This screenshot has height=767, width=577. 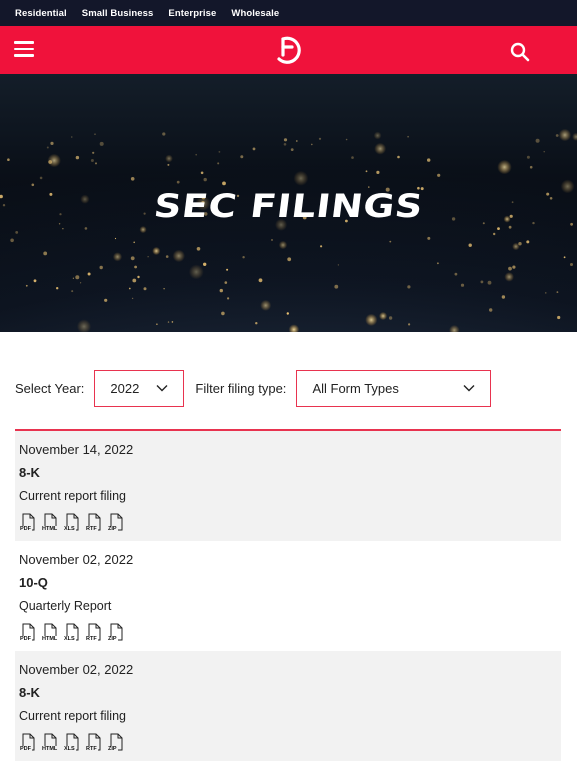 What do you see at coordinates (520, 52) in the screenshot?
I see `search-icon` at bounding box center [520, 52].